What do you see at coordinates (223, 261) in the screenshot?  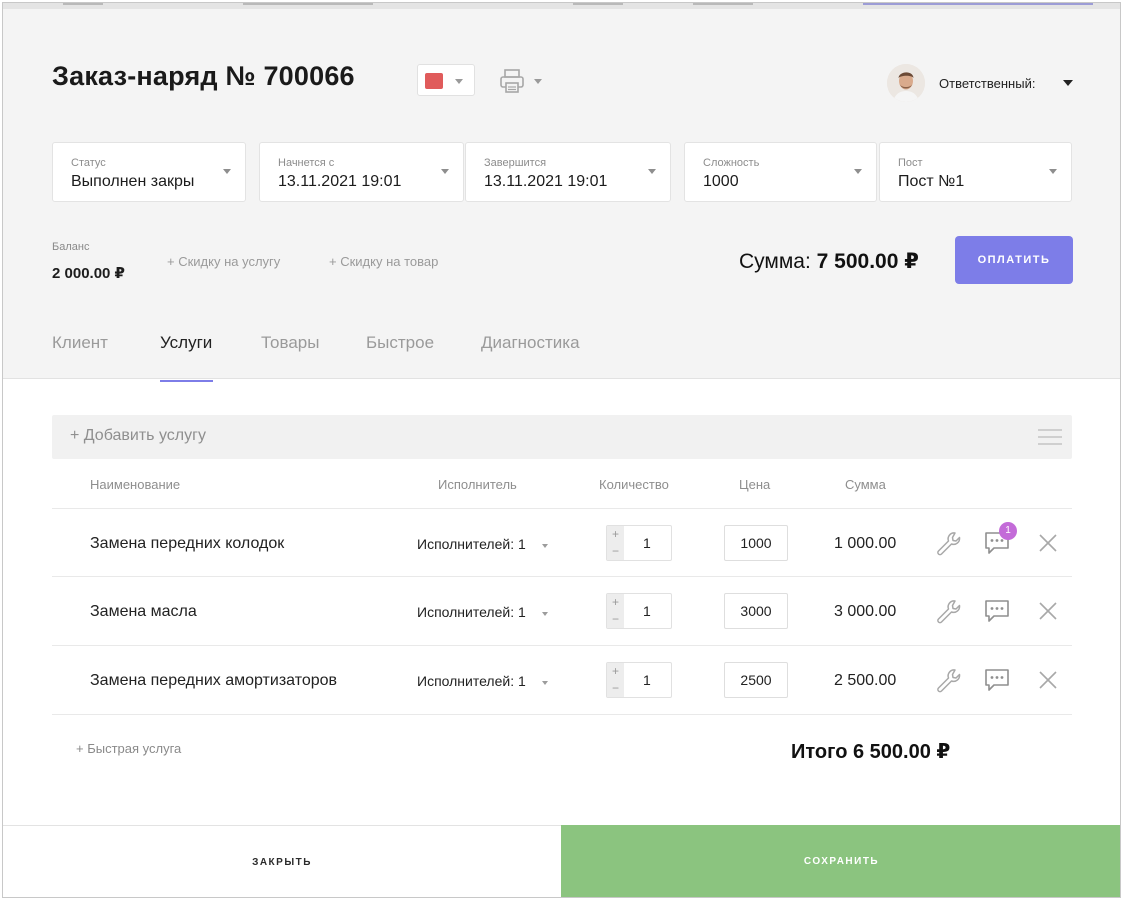 I see `add-service-discount-link: + Скидку на услугу` at bounding box center [223, 261].